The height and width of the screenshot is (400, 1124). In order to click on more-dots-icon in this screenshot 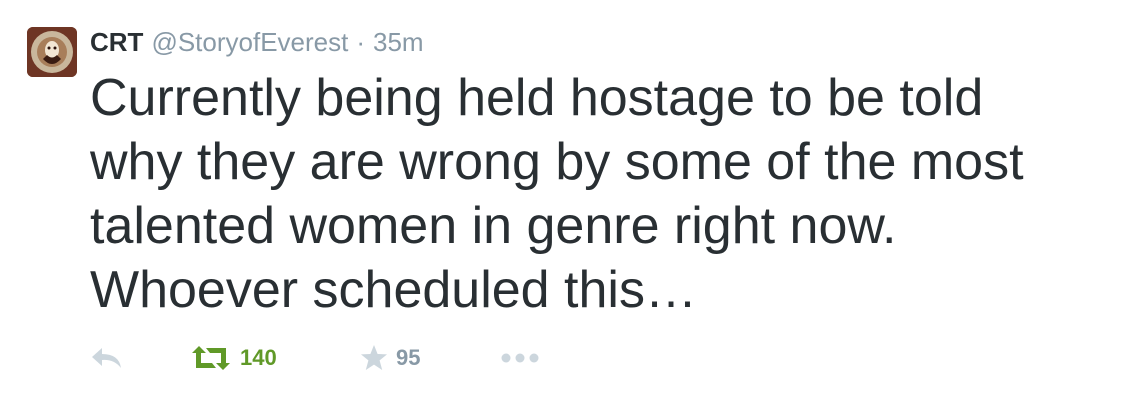, I will do `click(520, 358)`.